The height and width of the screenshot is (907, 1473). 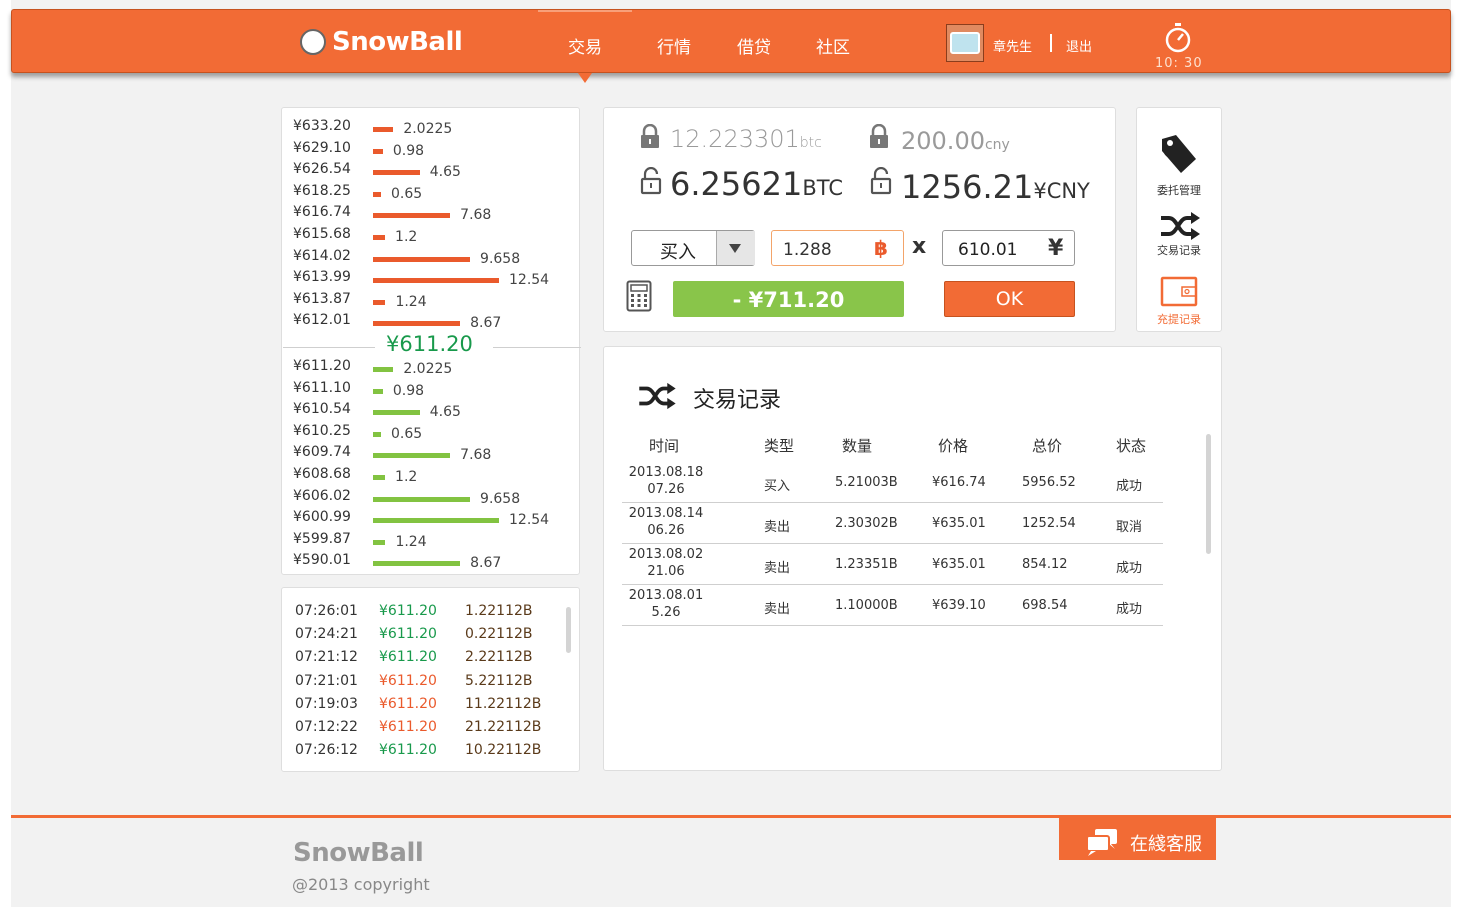 I want to click on stopwatch-icon, so click(x=1178, y=38).